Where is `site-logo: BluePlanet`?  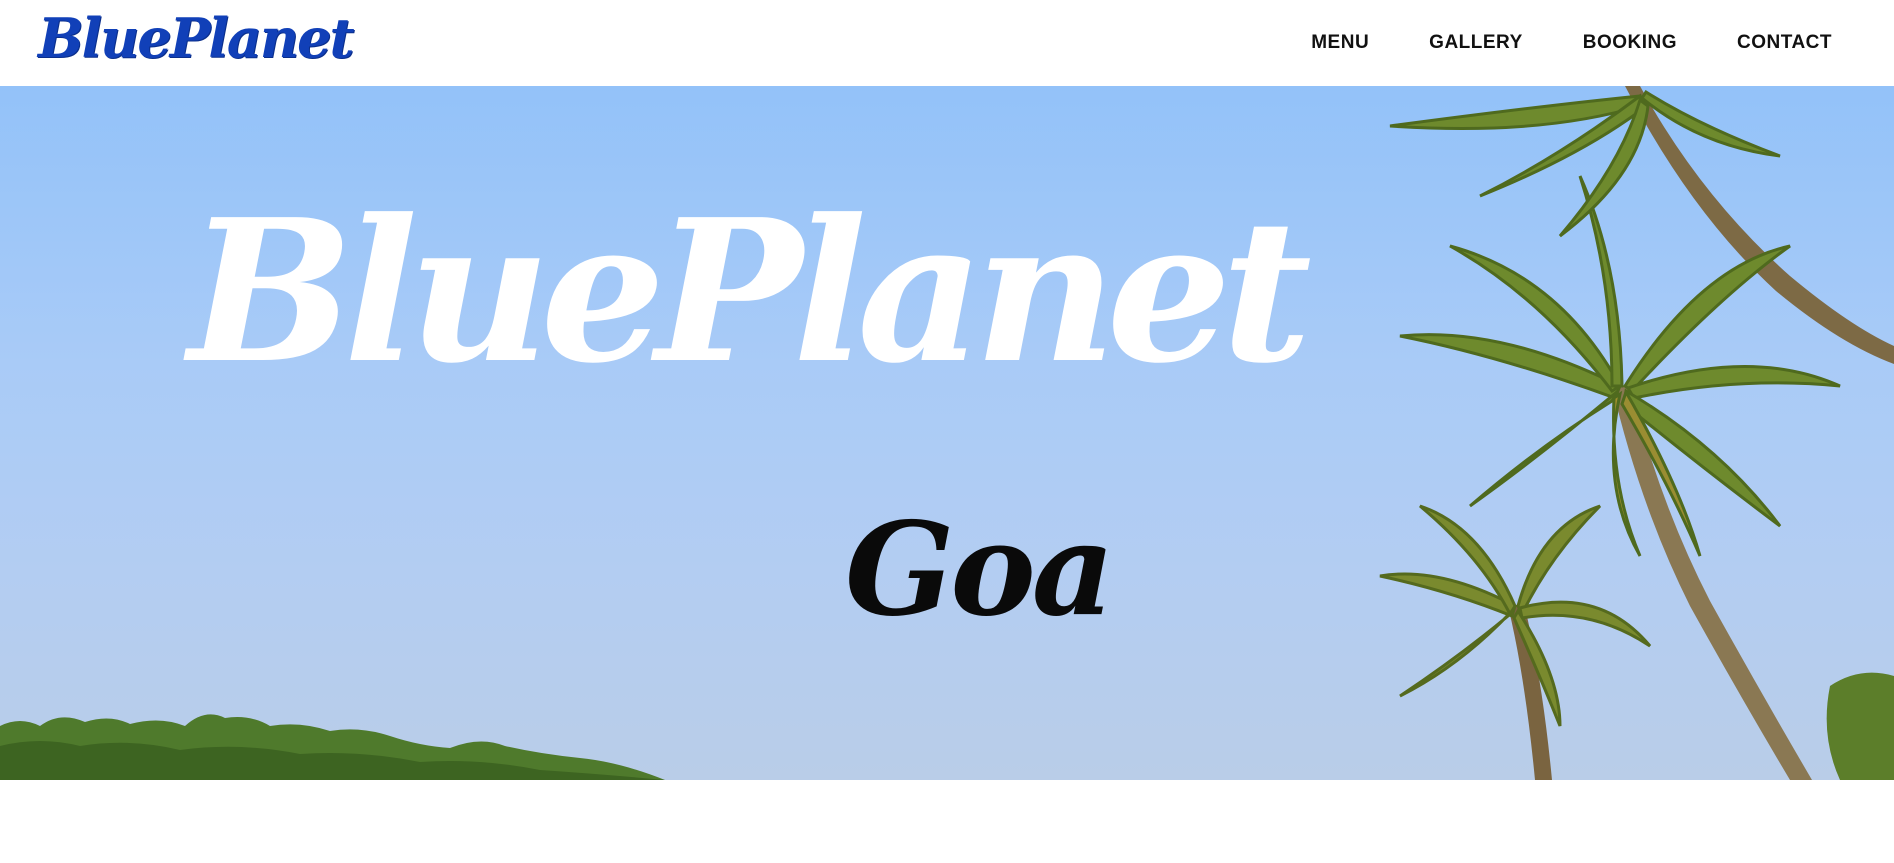
site-logo: BluePlanet is located at coordinates (196, 38).